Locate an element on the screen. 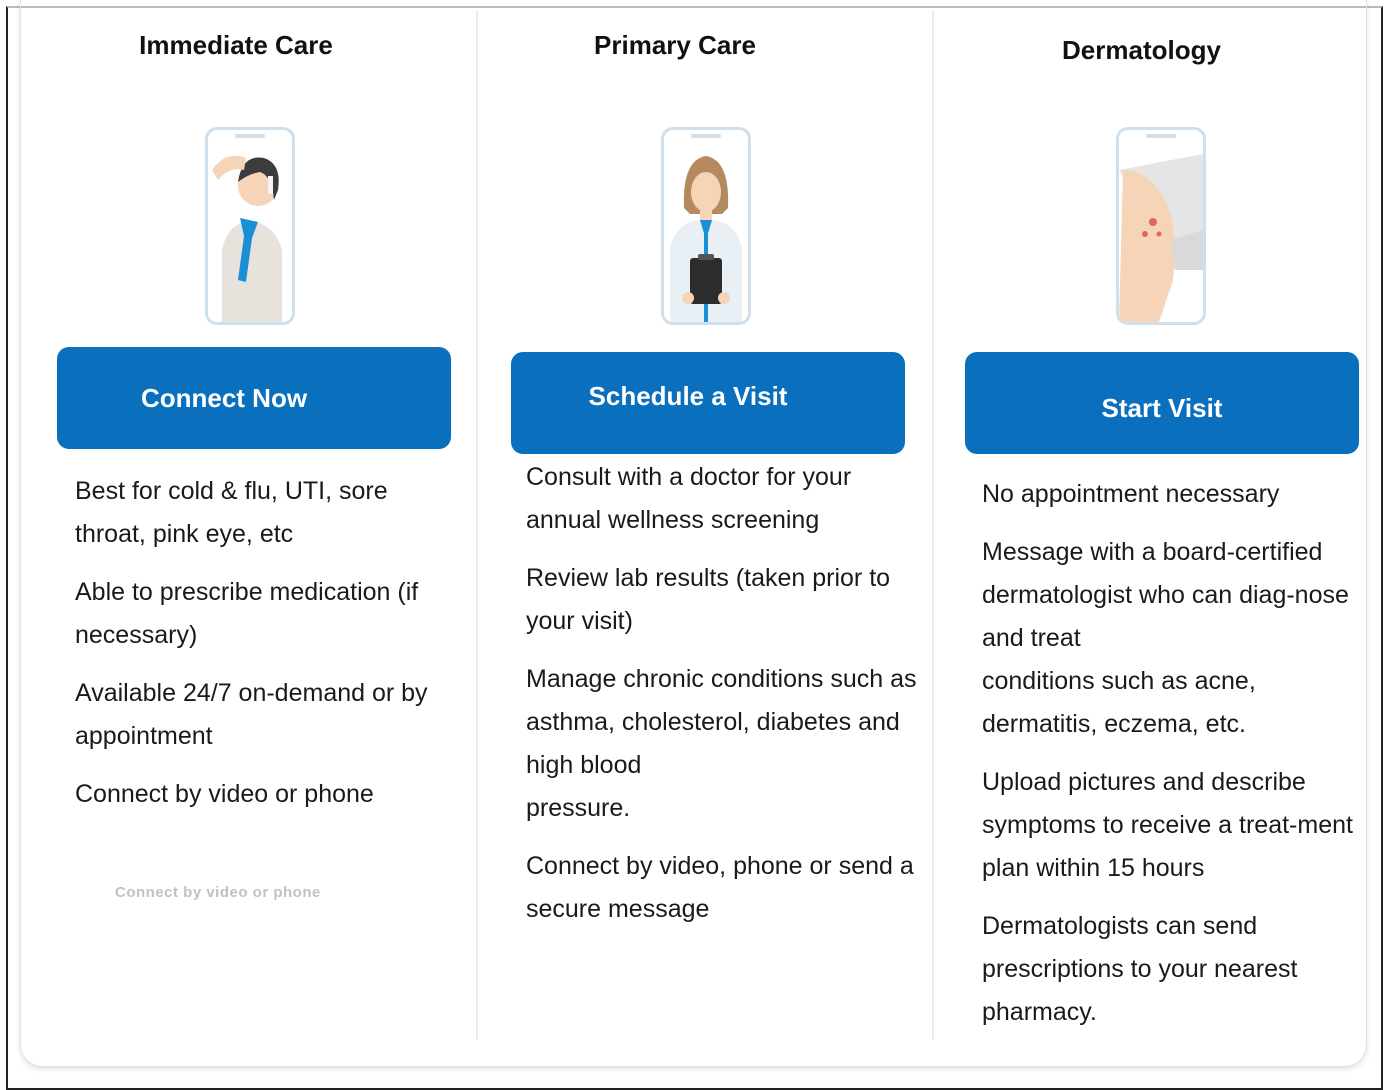 This screenshot has width=1387, height=1090. faded-text: Connect by video or phone is located at coordinates (218, 892).